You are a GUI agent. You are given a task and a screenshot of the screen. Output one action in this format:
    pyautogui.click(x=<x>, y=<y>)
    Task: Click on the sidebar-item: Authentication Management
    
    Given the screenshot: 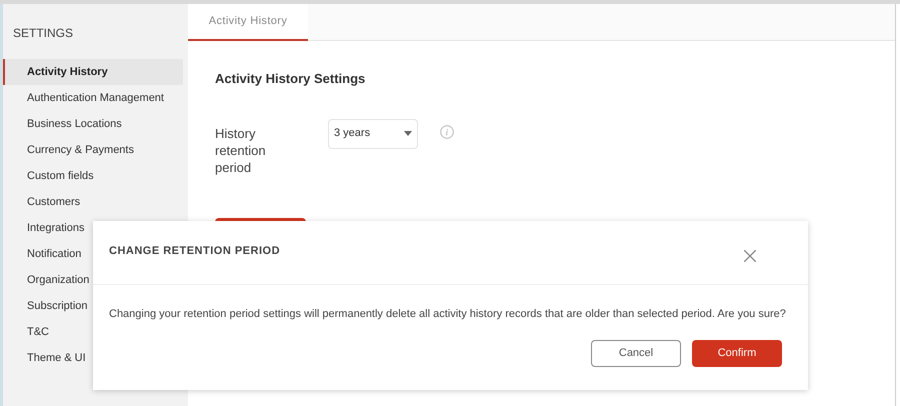 What is the action you would take?
    pyautogui.click(x=95, y=98)
    